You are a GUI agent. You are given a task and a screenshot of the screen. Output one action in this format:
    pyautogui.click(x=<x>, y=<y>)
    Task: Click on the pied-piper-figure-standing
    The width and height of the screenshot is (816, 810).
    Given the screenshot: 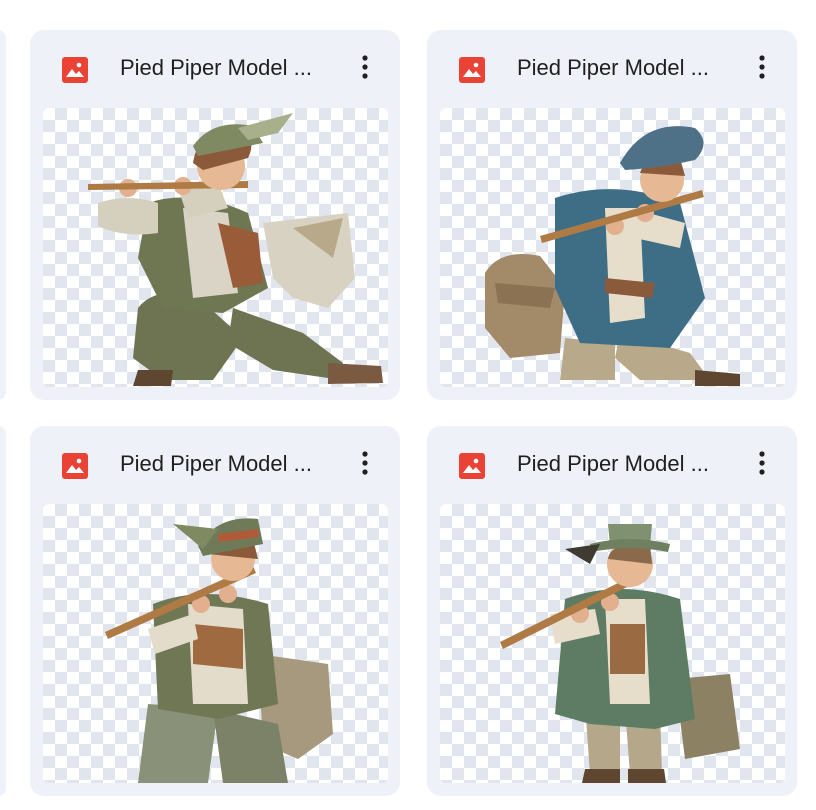 What is the action you would take?
    pyautogui.click(x=620, y=653)
    